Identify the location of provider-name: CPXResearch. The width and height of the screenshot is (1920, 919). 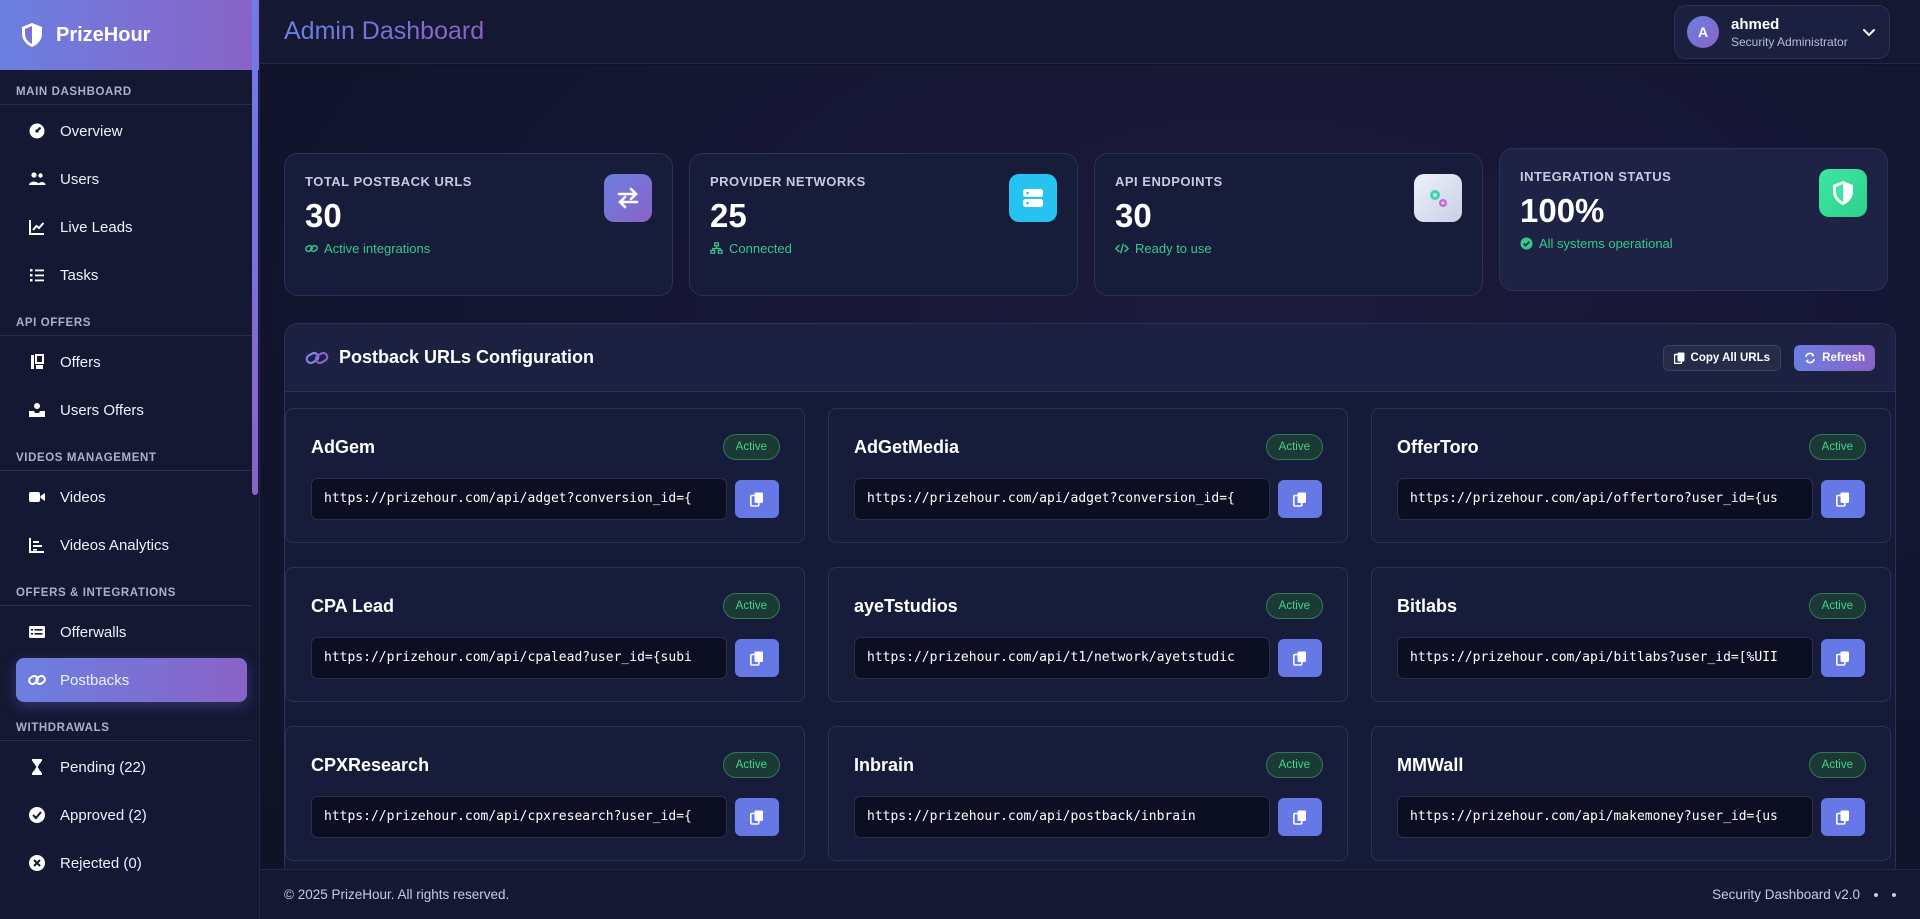
(370, 765).